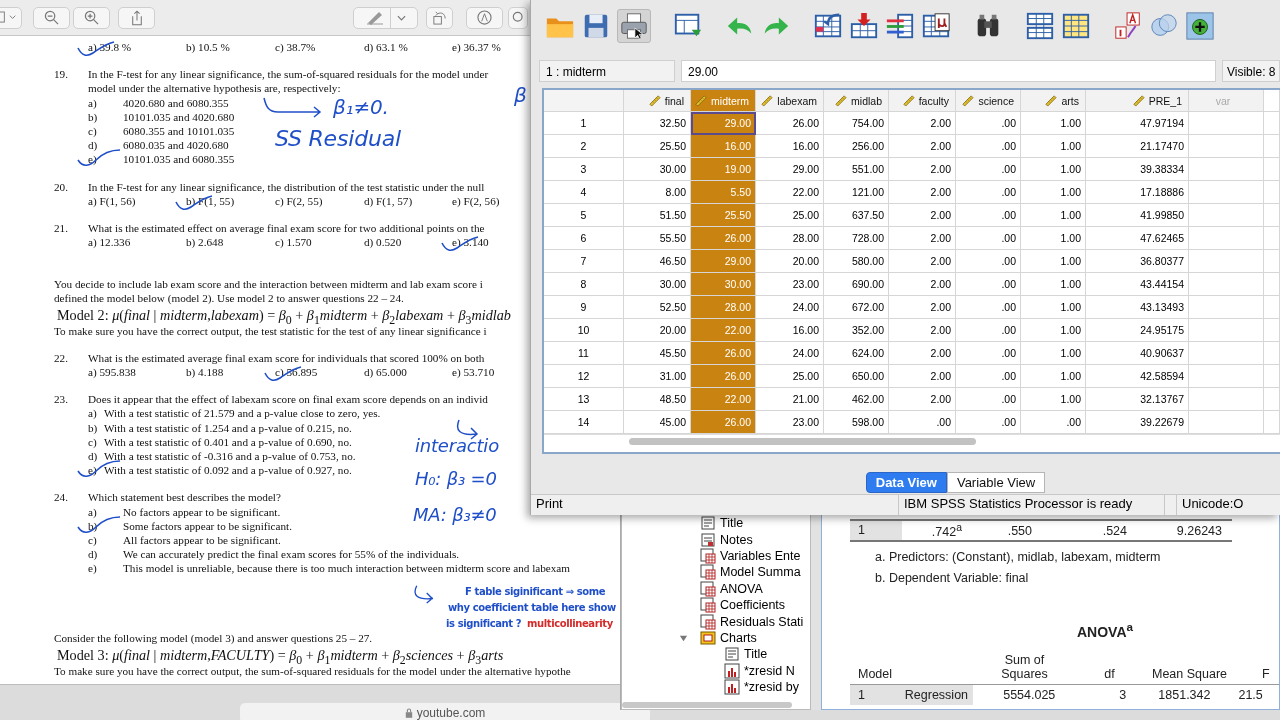  I want to click on outline-item: ANOVA, so click(741, 588).